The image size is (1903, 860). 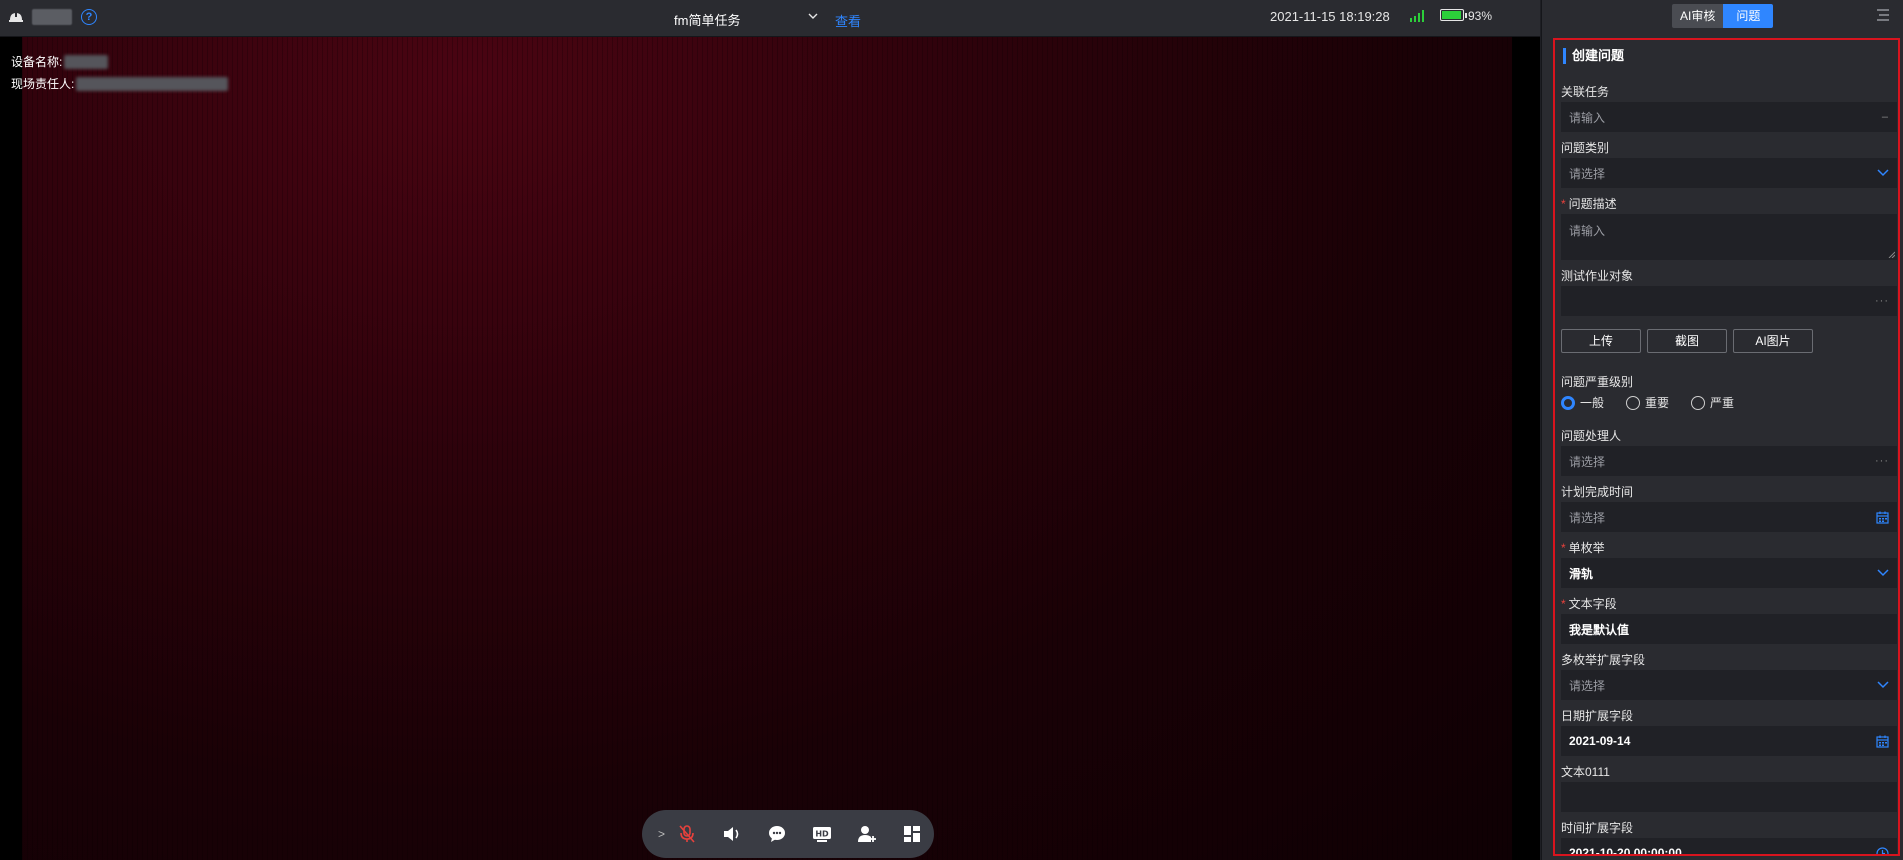 What do you see at coordinates (1891, 254) in the screenshot?
I see `resize-handle-icon` at bounding box center [1891, 254].